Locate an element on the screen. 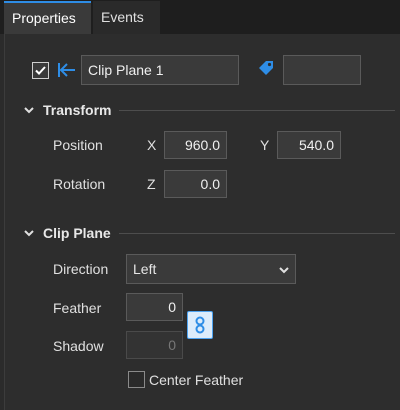  checkmark-icon is located at coordinates (40, 70).